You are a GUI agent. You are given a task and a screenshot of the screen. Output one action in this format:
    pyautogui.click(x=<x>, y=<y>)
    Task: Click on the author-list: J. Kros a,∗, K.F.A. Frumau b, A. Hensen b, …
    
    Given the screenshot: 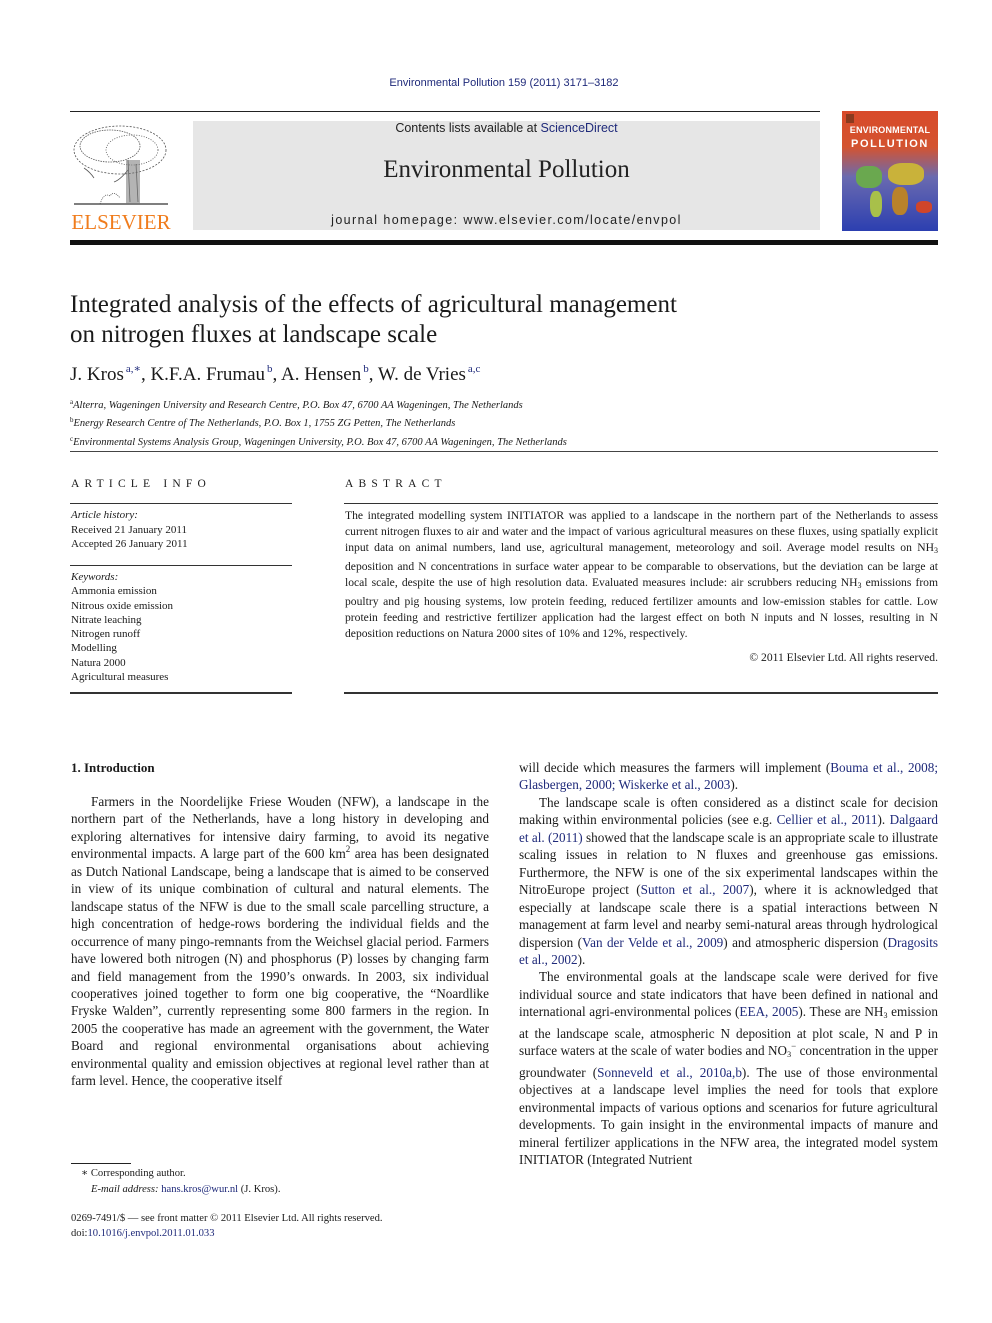 What is the action you would take?
    pyautogui.click(x=275, y=374)
    